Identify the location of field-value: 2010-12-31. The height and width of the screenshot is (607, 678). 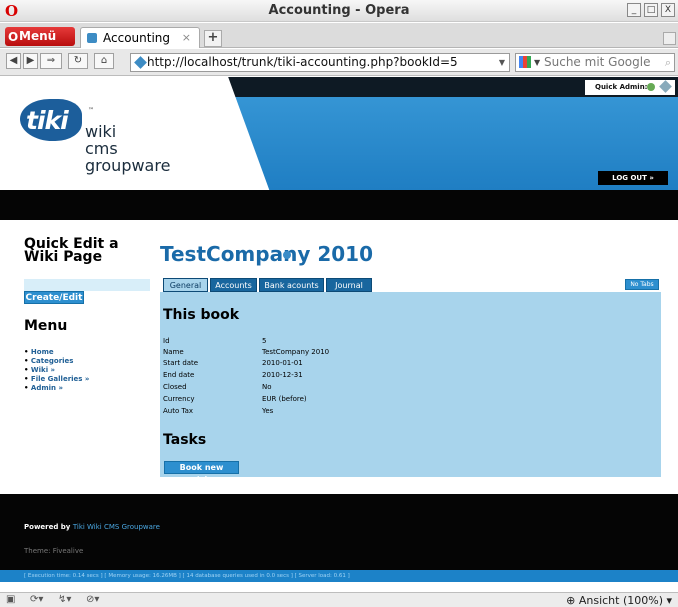
(282, 375).